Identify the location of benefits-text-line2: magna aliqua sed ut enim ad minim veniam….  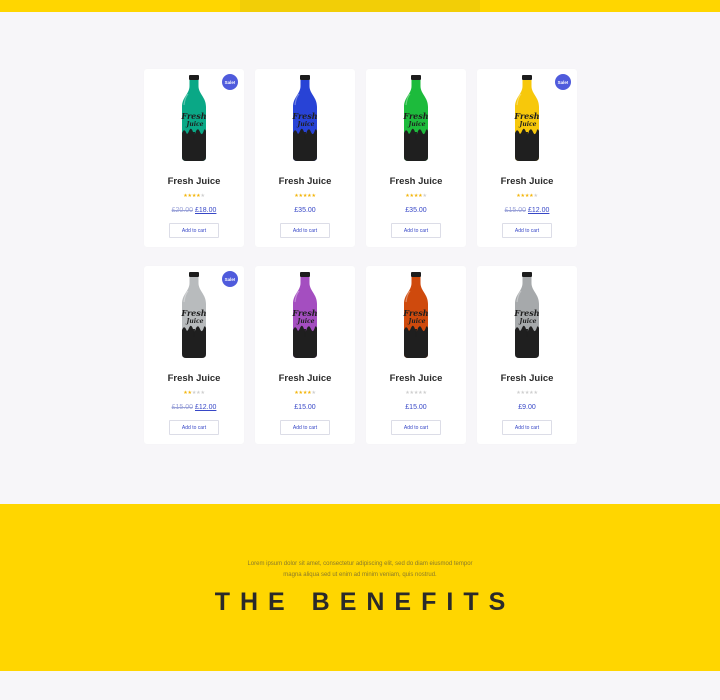
(360, 575).